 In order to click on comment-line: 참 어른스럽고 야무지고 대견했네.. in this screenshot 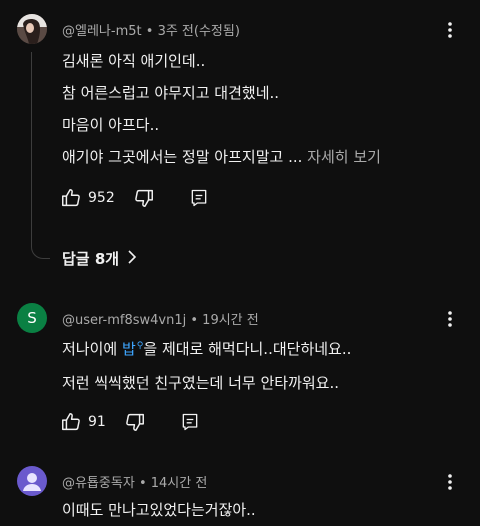, I will do `click(171, 93)`.